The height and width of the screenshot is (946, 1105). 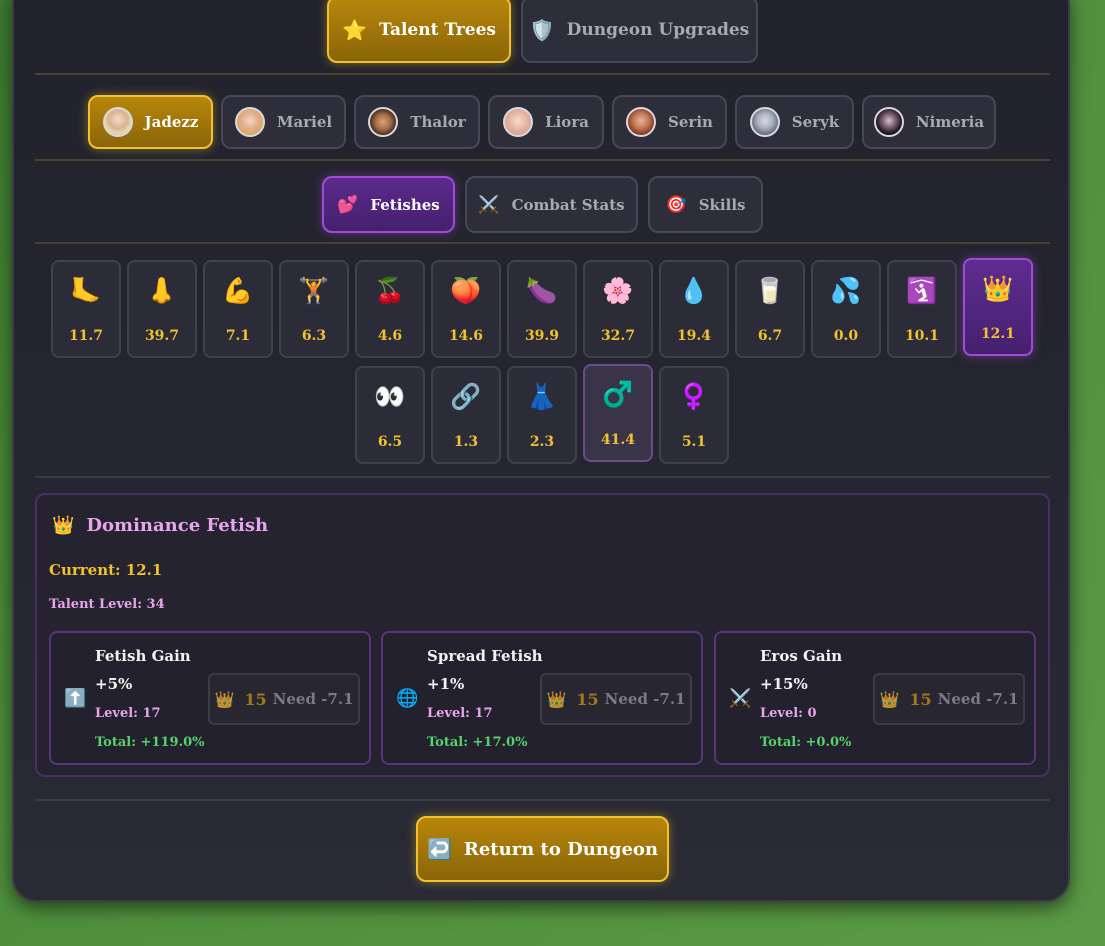 I want to click on fetish-cell-nose: 👃 39.7, so click(x=162, y=309).